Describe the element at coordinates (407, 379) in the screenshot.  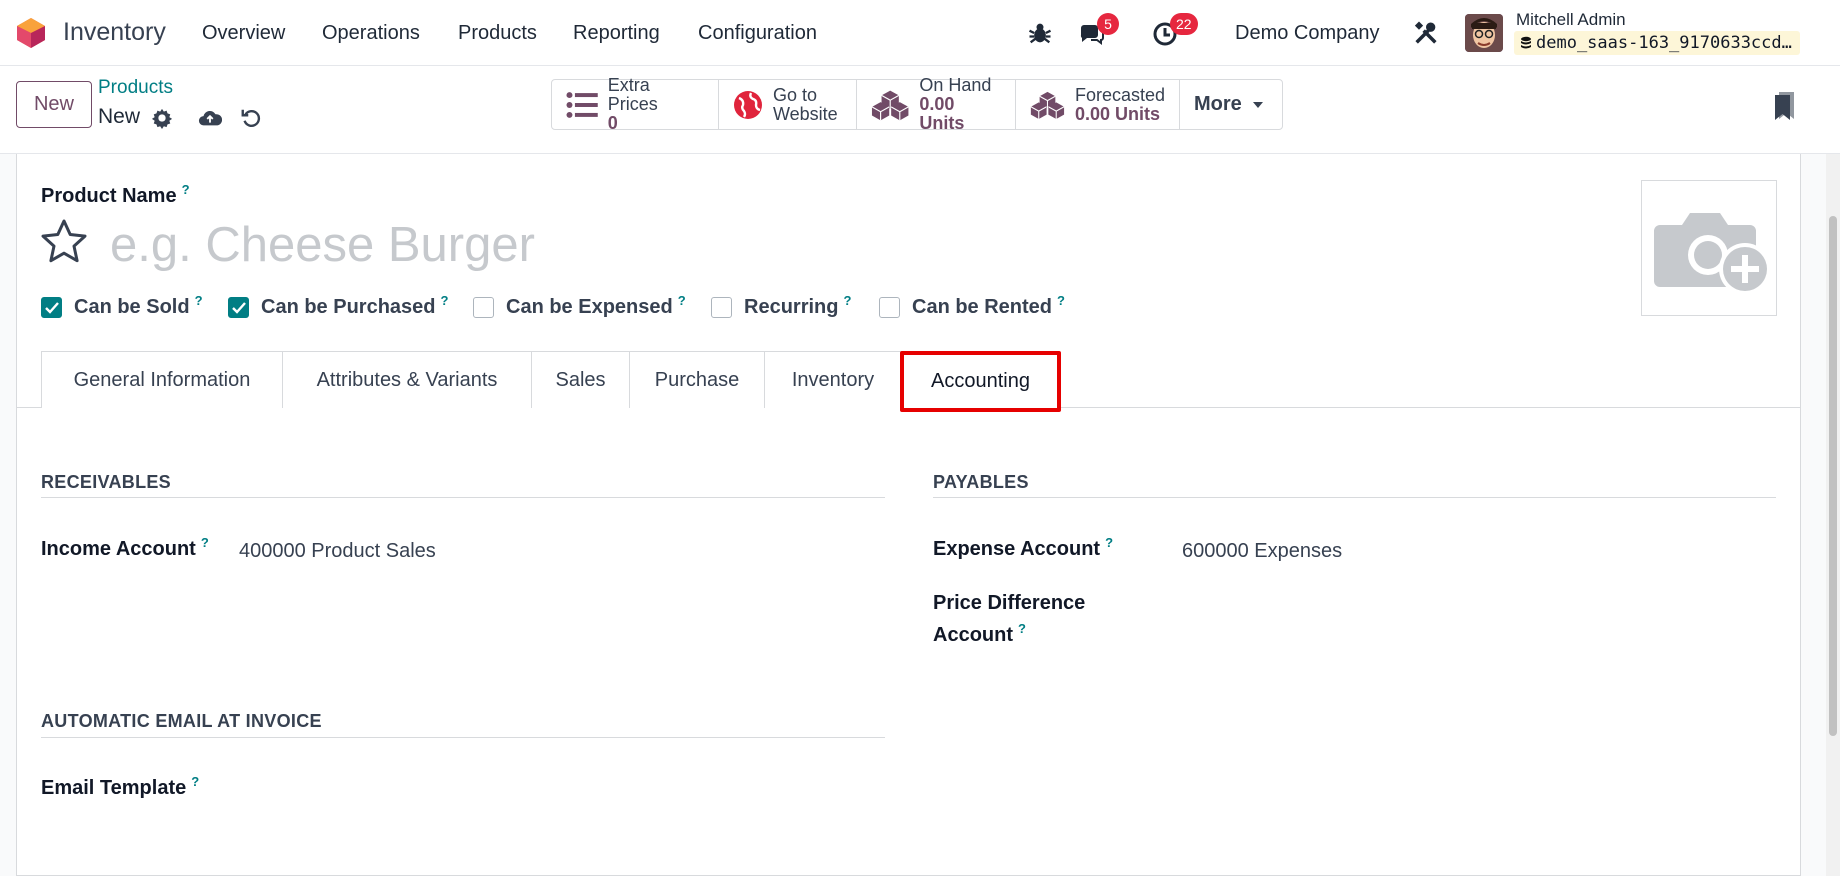
I see `tab-attributes-variants: Attributes & Variants` at that location.